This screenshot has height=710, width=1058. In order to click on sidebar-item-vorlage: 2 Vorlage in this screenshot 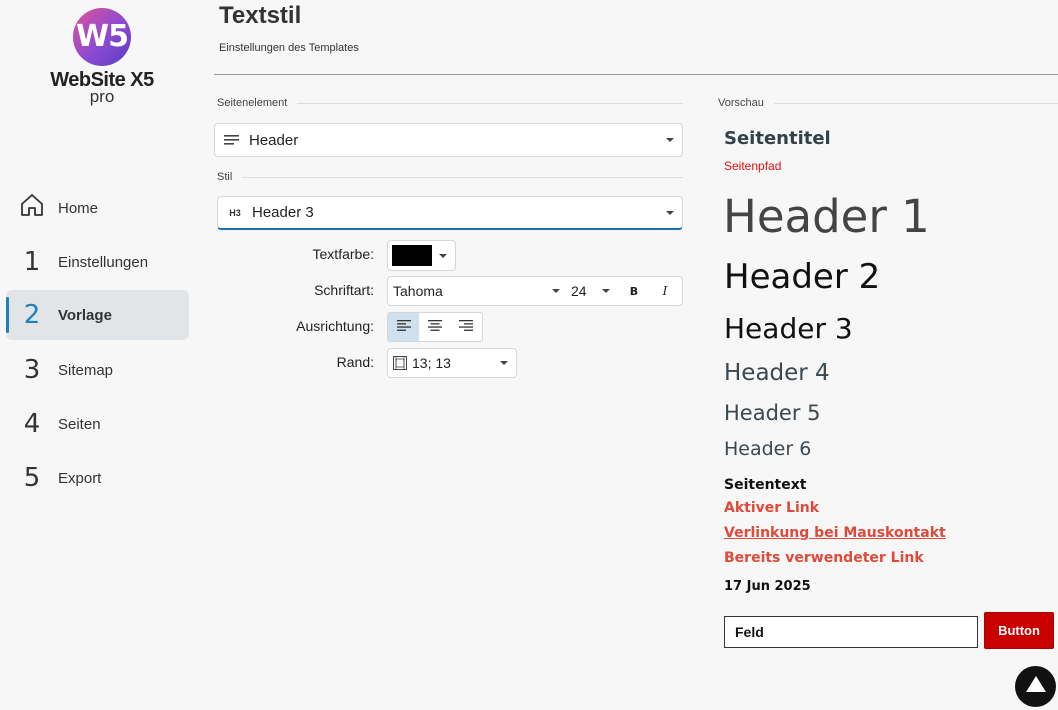, I will do `click(97, 315)`.